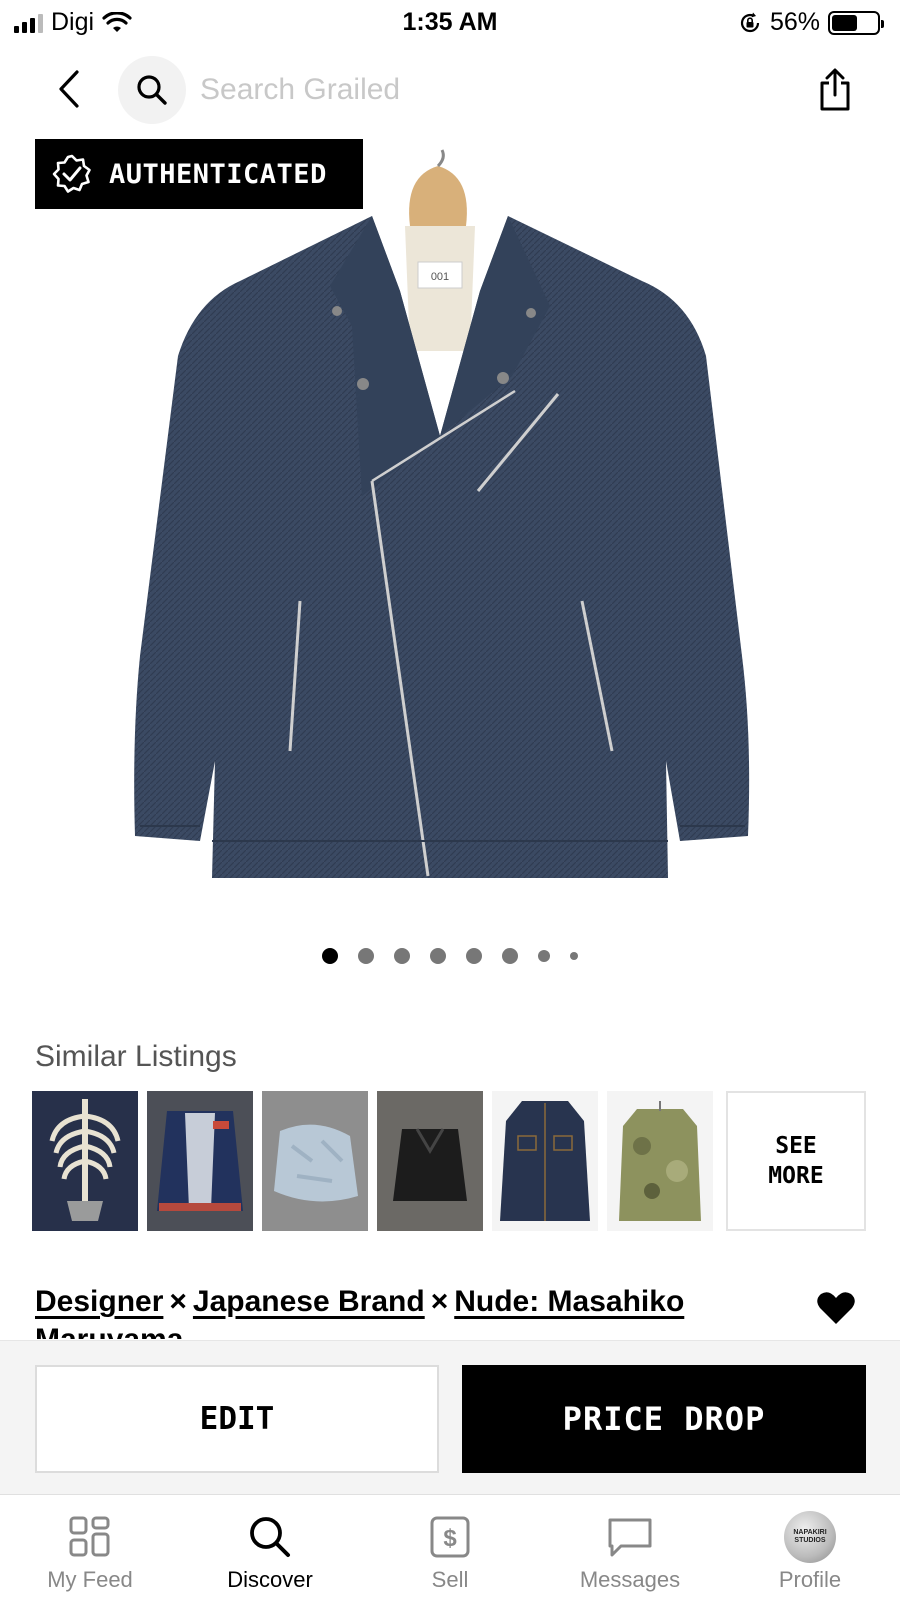 This screenshot has height=1600, width=900. Describe the element at coordinates (440, 277) in the screenshot. I see `jacket-label-text: 001` at that location.